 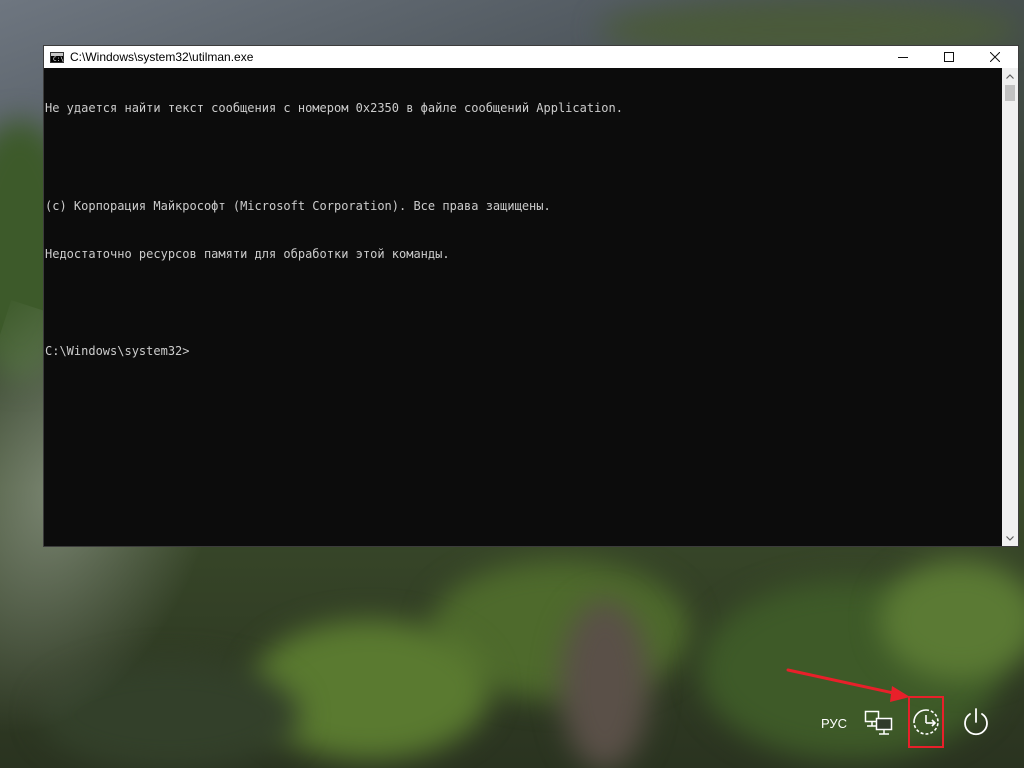 I want to click on window-titlebar: C:\ C:\Windows\system32\utilman.exe, so click(x=531, y=57).